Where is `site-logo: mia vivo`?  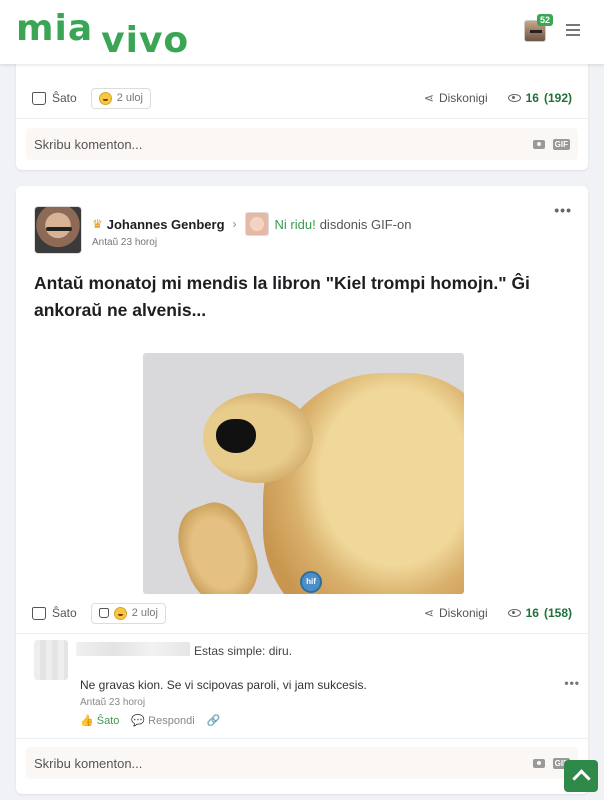
site-logo: mia vivo is located at coordinates (102, 34).